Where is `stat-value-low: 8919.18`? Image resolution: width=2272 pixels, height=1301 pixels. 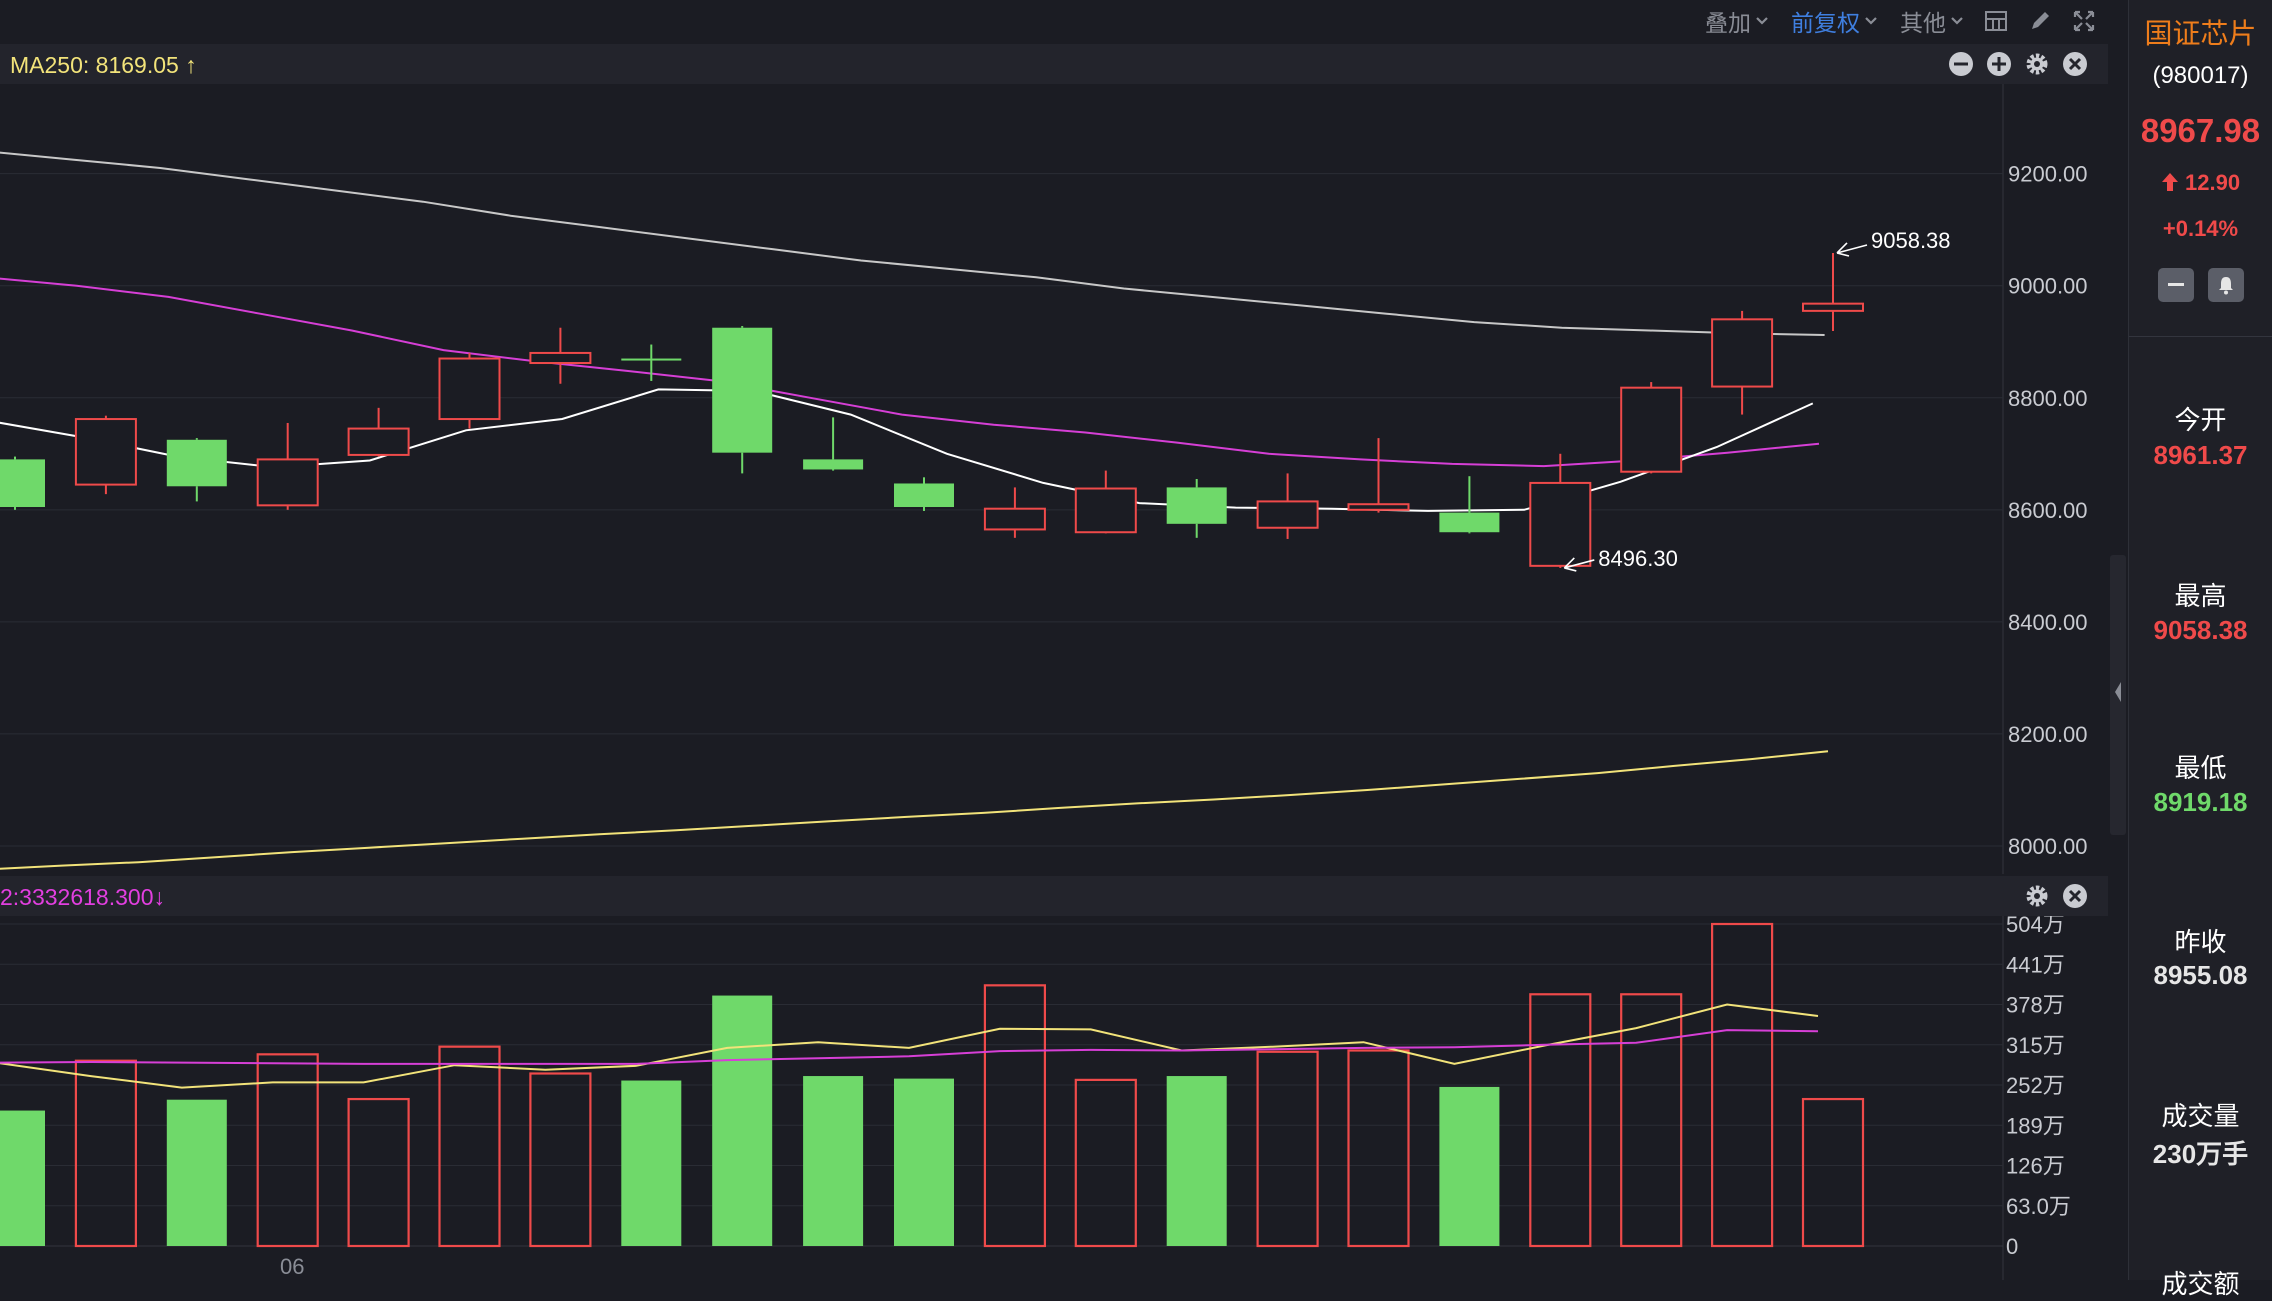 stat-value-low: 8919.18 is located at coordinates (2200, 802).